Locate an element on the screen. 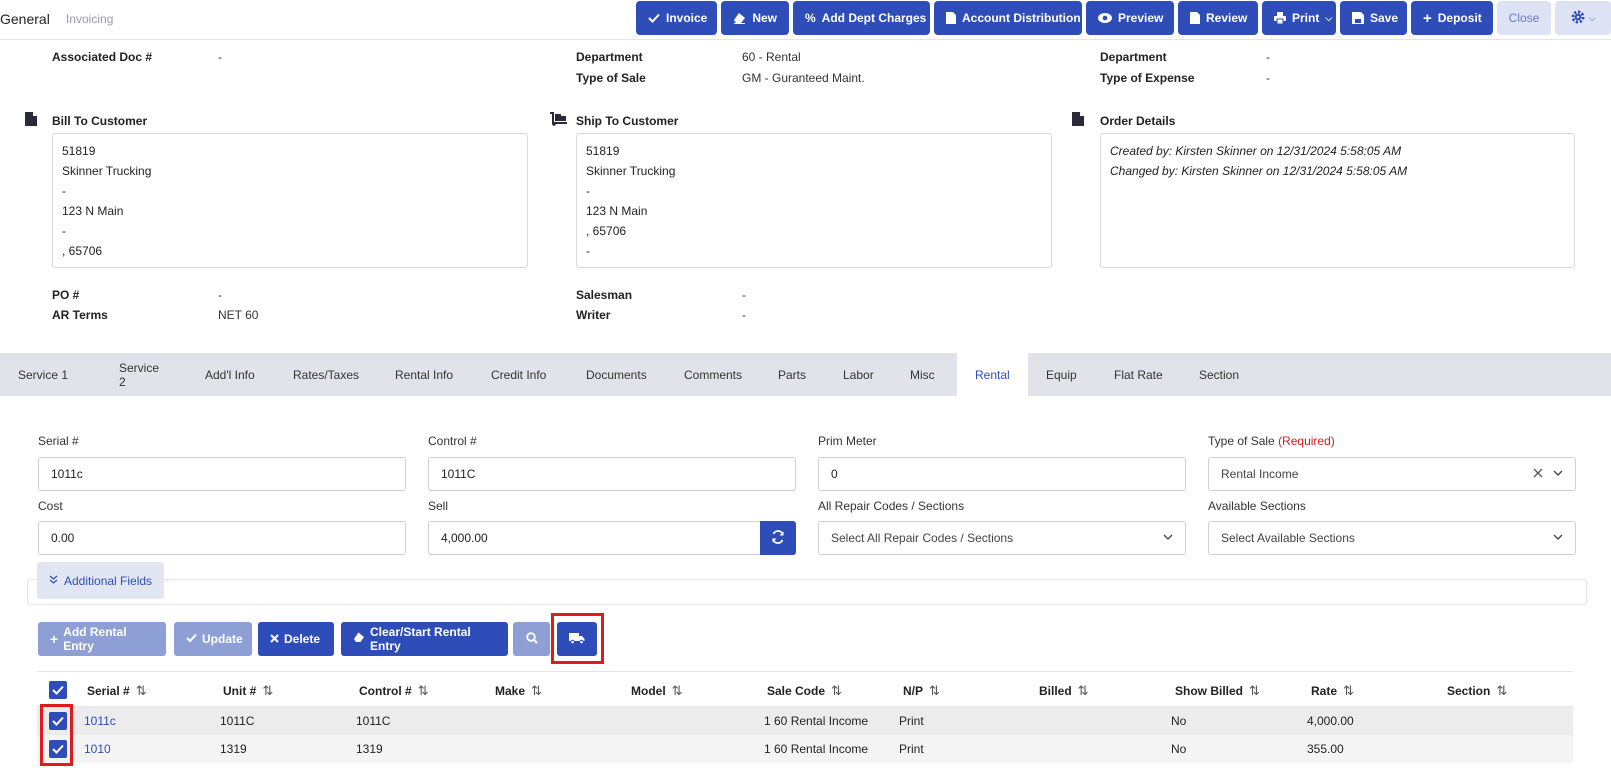 The height and width of the screenshot is (772, 1611). column-header-model: Model ⇅ is located at coordinates (657, 691).